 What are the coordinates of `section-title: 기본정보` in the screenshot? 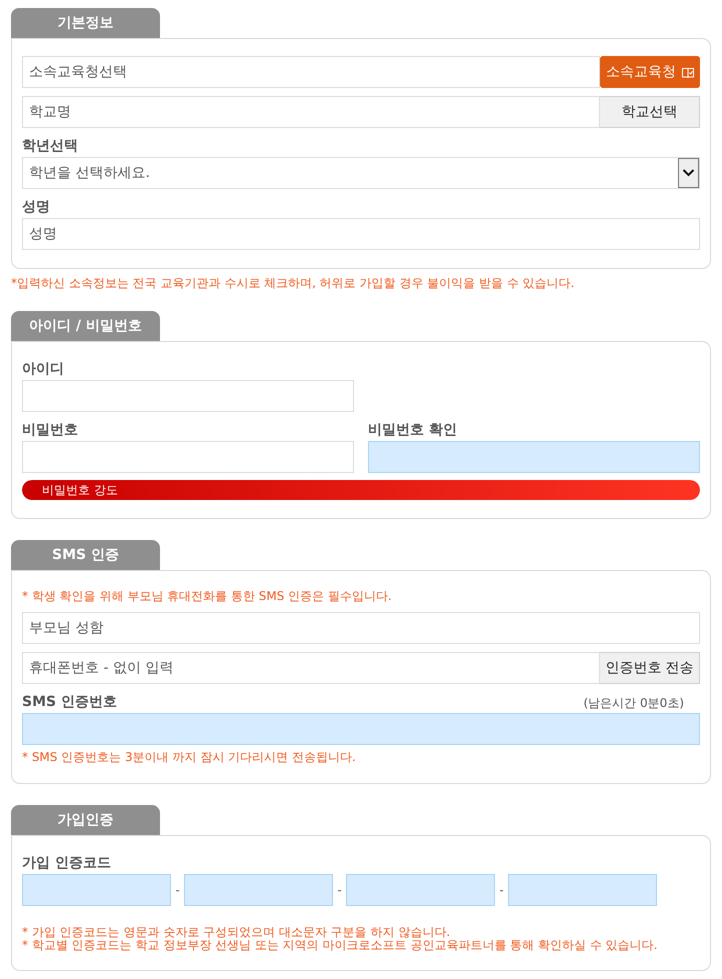 It's located at (85, 23).